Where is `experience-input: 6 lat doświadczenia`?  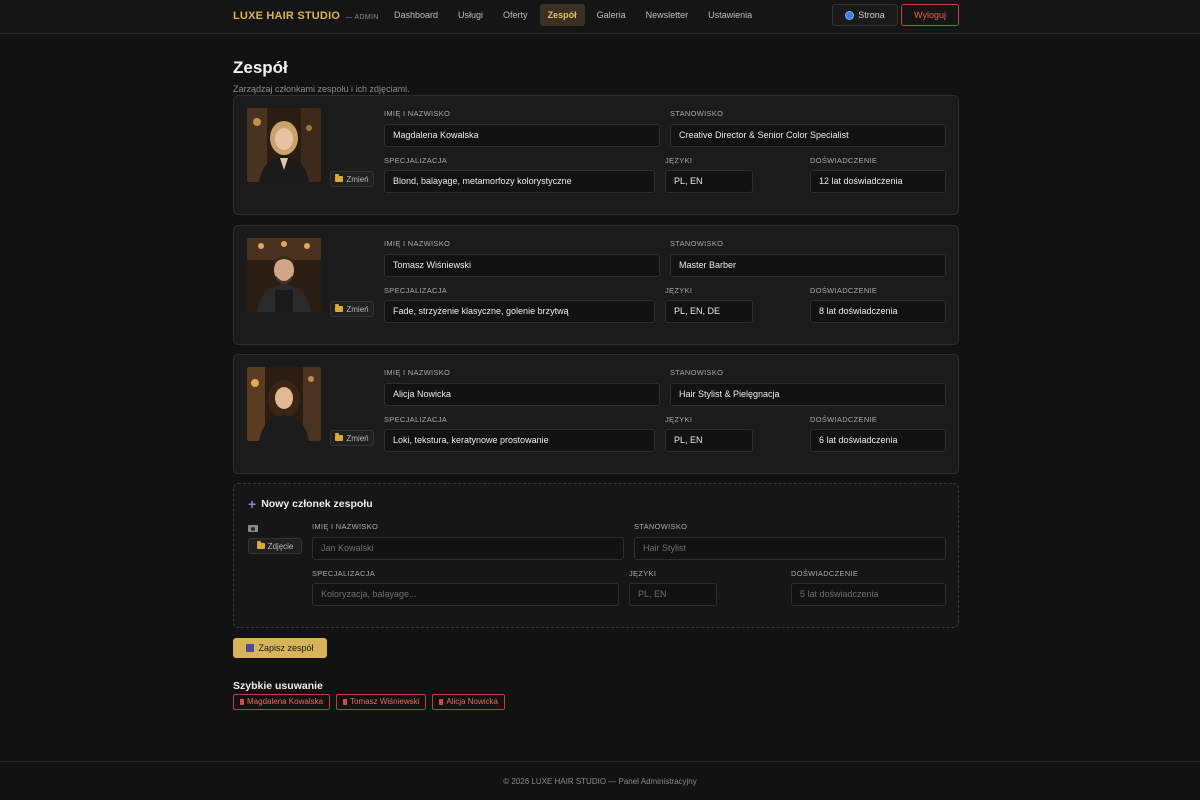 experience-input: 6 lat doświadczenia is located at coordinates (878, 440).